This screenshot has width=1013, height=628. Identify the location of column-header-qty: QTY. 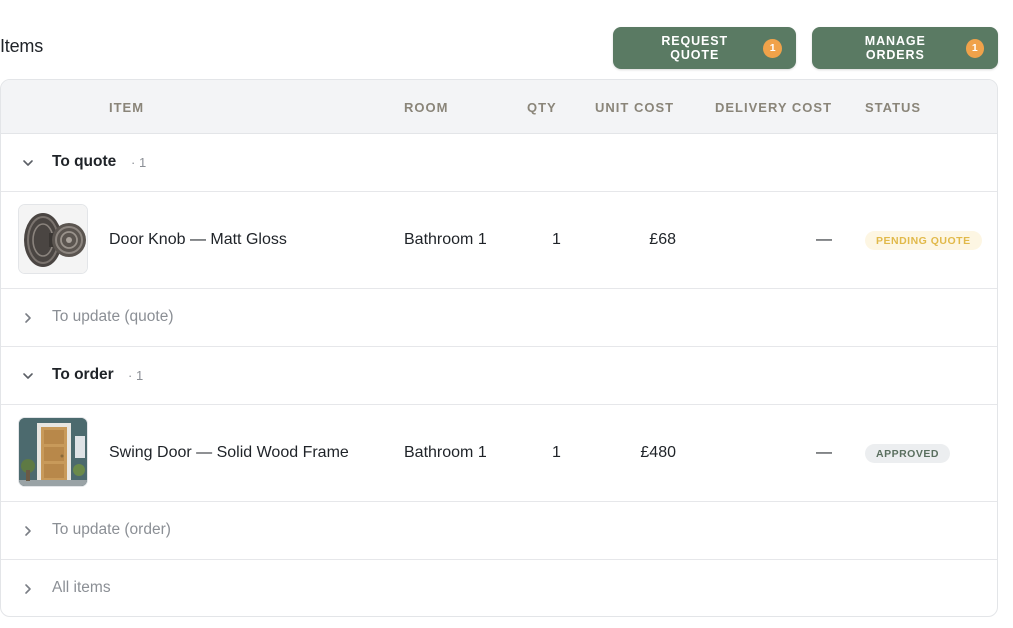
(542, 107).